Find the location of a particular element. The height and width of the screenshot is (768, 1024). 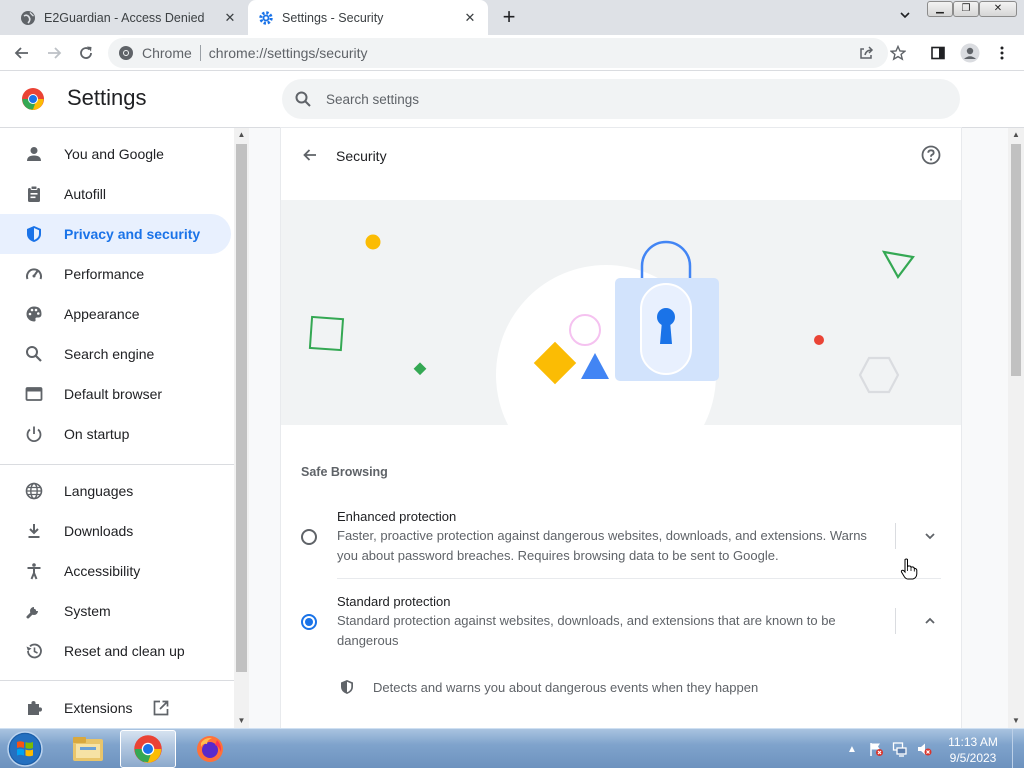

sidebar-item-languages: Languages is located at coordinates (115, 491).